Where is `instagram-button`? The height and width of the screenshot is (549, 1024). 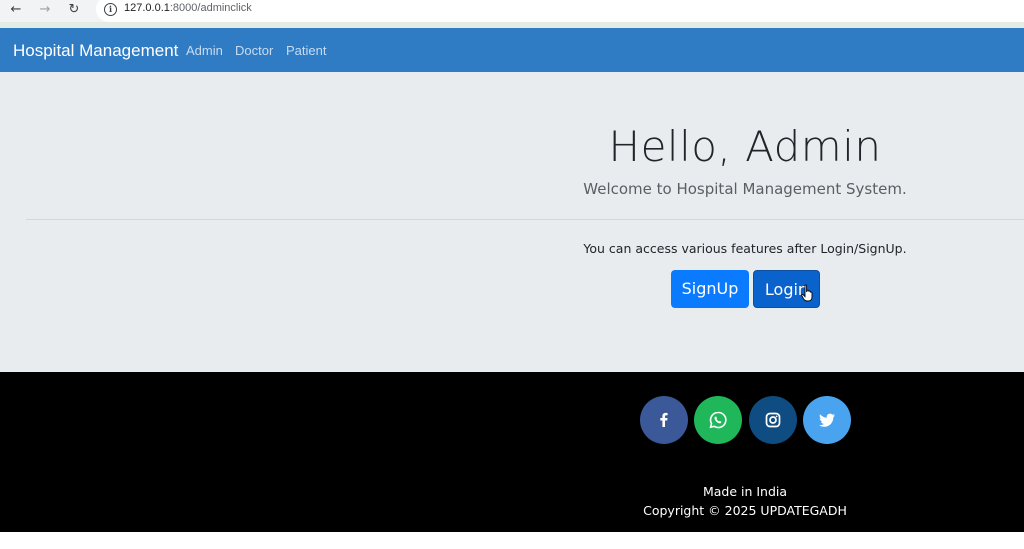
instagram-button is located at coordinates (773, 420).